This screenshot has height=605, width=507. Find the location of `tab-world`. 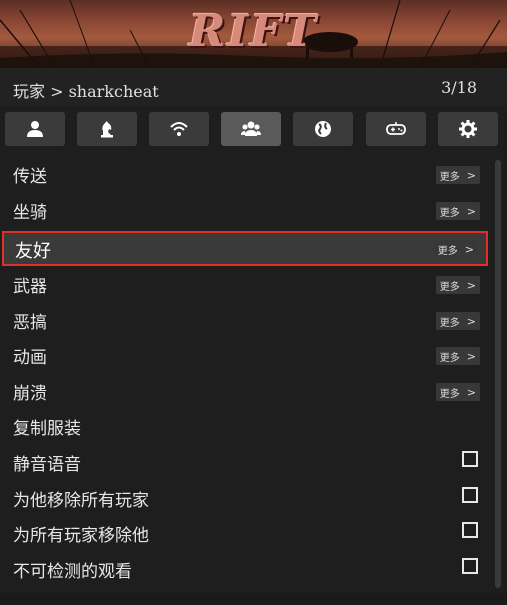

tab-world is located at coordinates (323, 129).